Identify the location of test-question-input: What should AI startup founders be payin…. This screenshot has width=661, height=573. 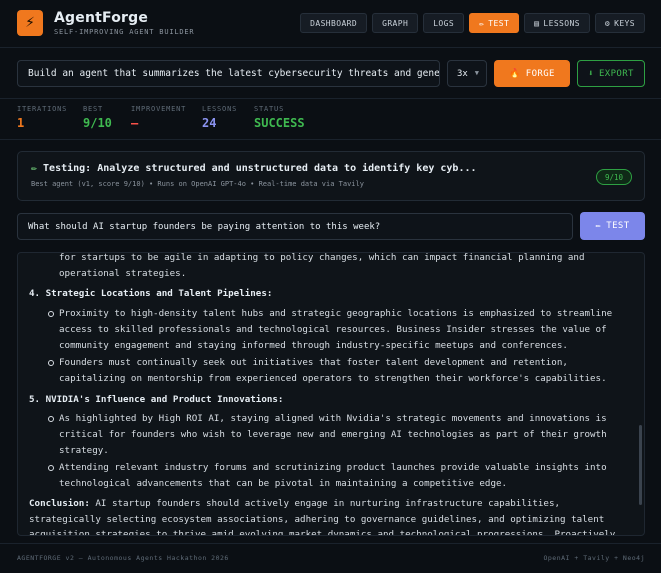
(295, 226).